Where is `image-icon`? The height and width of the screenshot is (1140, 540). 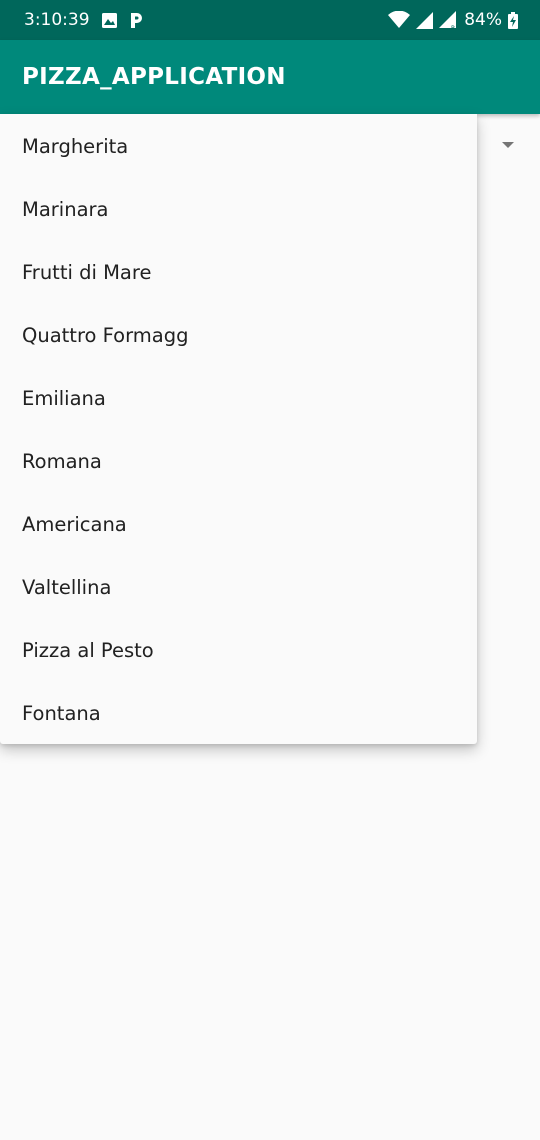 image-icon is located at coordinates (109, 20).